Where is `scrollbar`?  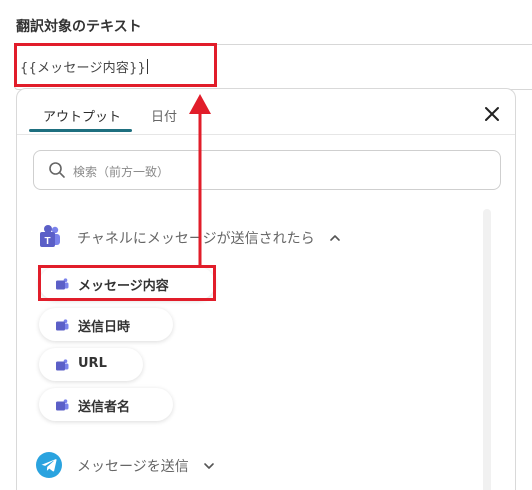 scrollbar is located at coordinates (487, 349).